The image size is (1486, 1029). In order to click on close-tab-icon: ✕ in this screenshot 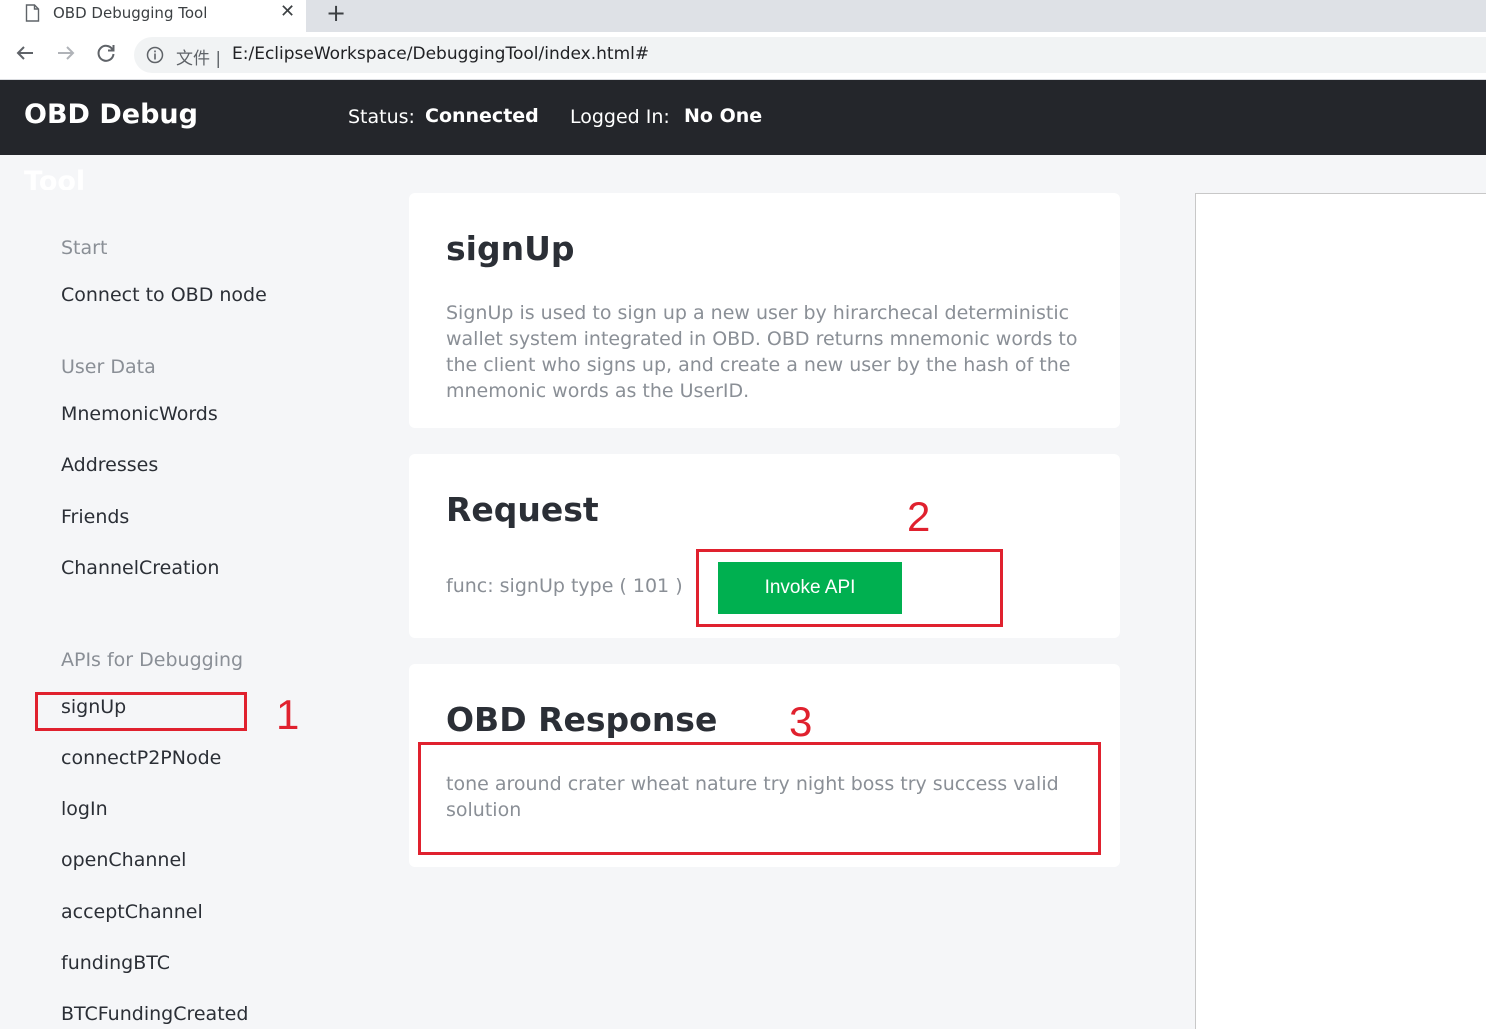, I will do `click(287, 12)`.